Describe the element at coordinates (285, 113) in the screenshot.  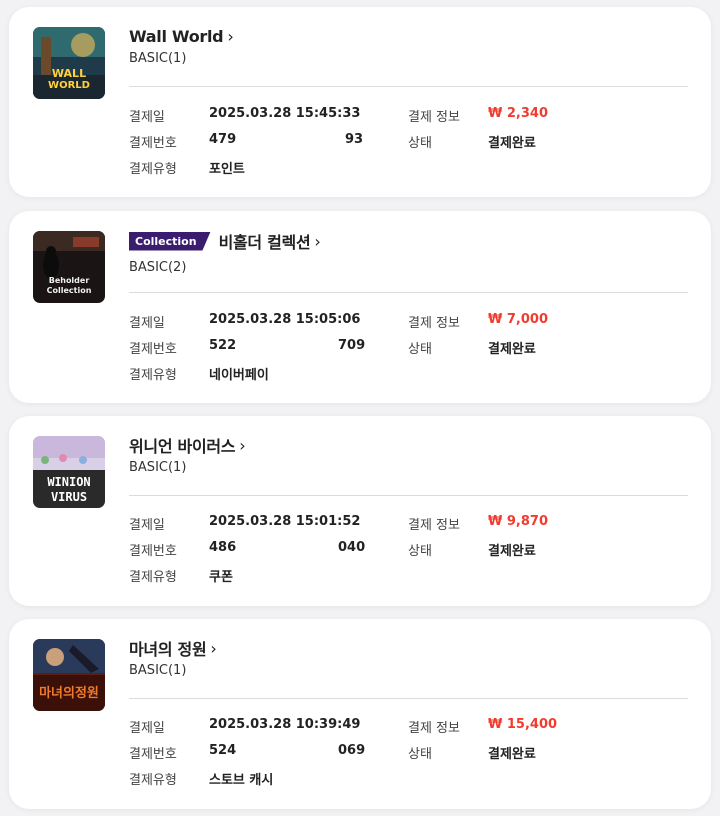
I see `date-value: 2025.03.28 15:45:33` at that location.